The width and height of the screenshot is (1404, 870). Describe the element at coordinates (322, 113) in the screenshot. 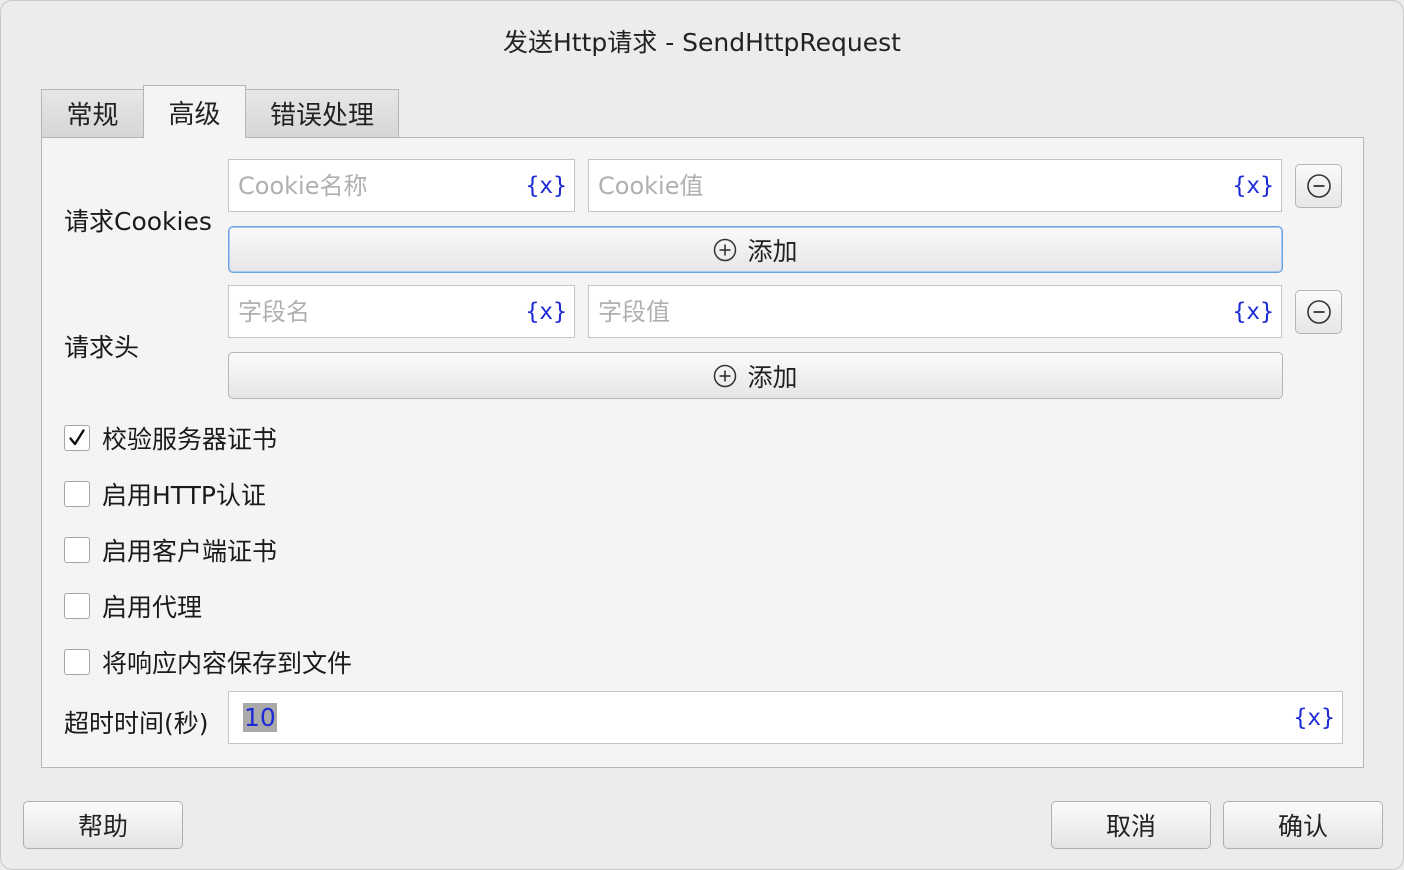

I see `tab-error-handling: 错误处理` at that location.